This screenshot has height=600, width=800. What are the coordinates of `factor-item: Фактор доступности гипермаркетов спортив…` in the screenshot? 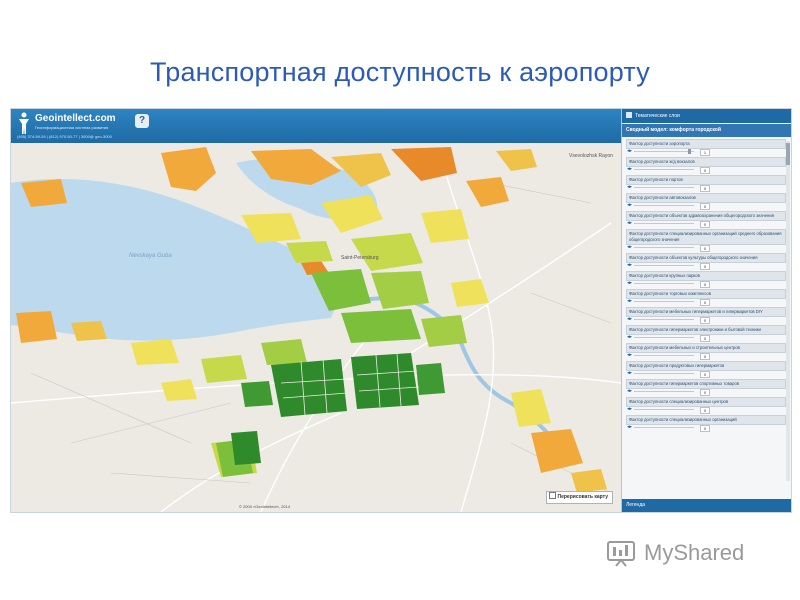 It's located at (706, 387).